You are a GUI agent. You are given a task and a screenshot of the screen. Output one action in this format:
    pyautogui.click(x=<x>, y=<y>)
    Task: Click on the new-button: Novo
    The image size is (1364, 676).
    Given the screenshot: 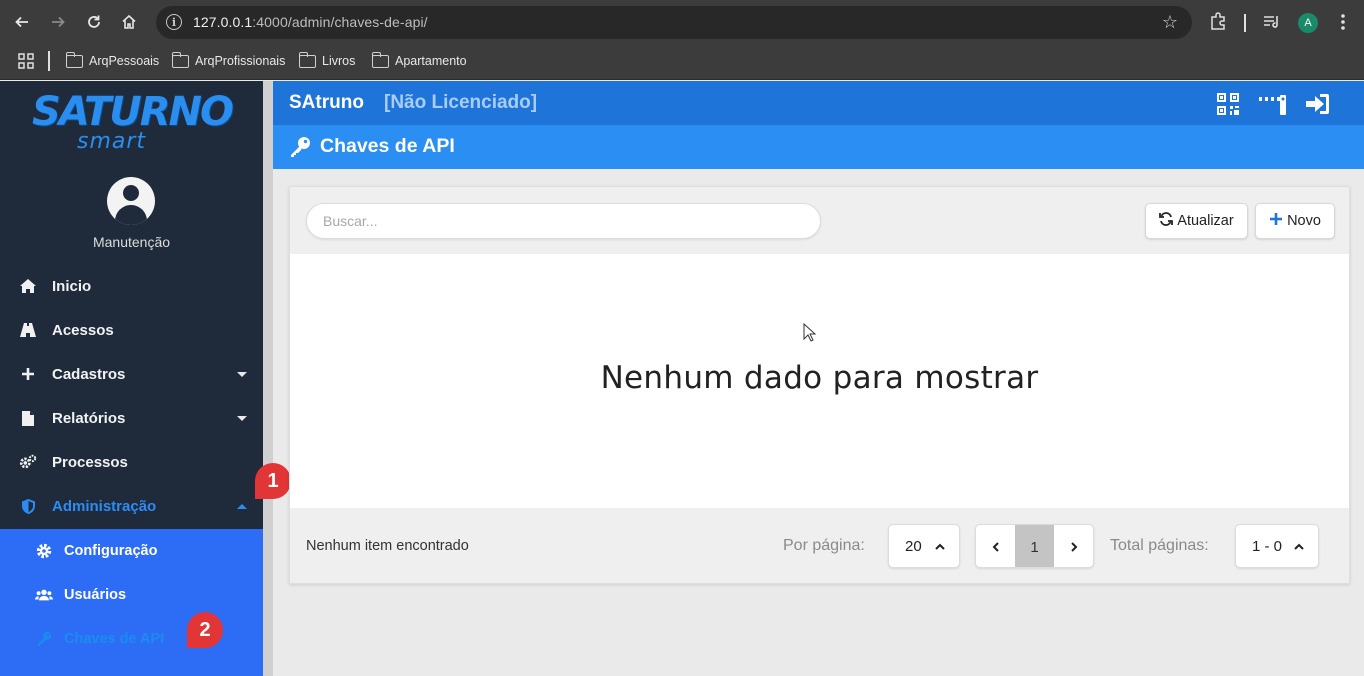 What is the action you would take?
    pyautogui.click(x=1295, y=221)
    